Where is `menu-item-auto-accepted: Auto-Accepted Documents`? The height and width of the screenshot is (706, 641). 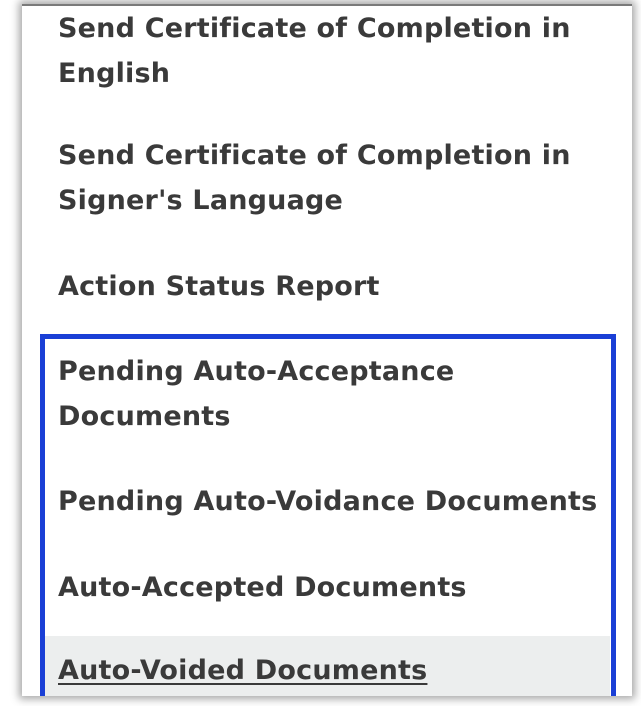 menu-item-auto-accepted: Auto-Accepted Documents is located at coordinates (338, 587).